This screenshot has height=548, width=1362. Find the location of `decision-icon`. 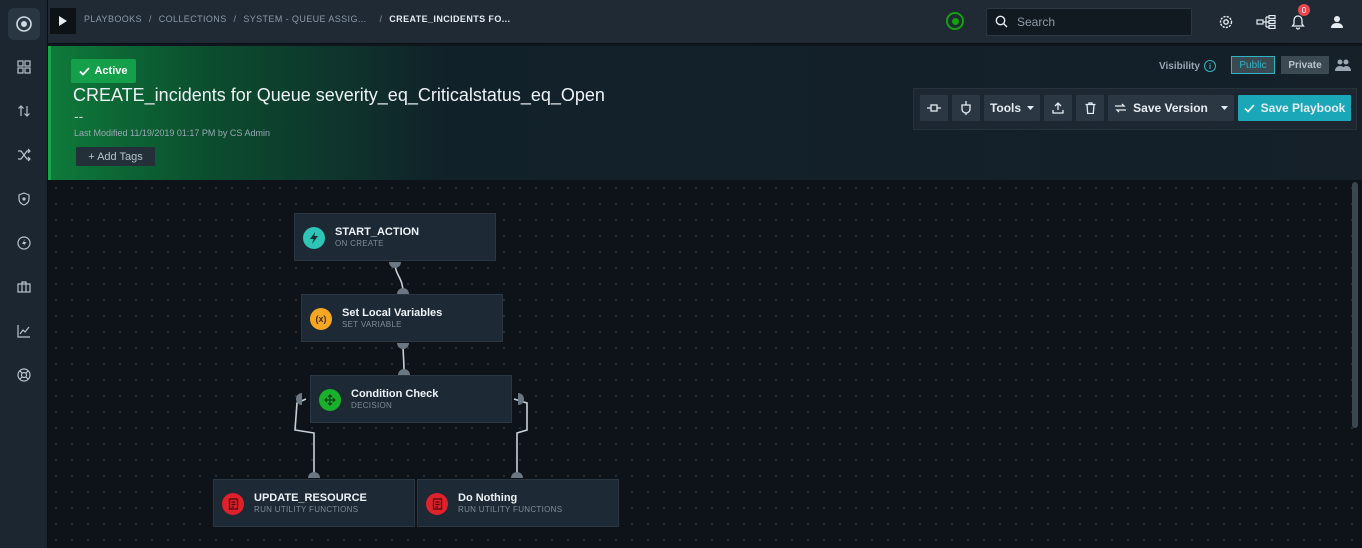

decision-icon is located at coordinates (330, 400).